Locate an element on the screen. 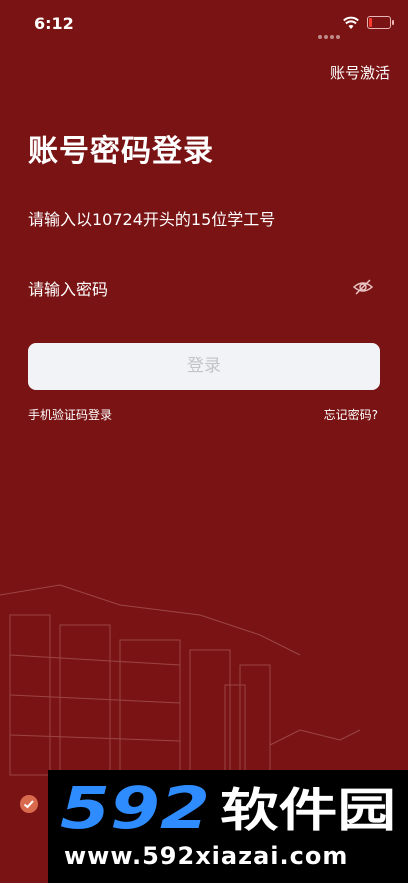  watermark-url: www.592xiazai.com is located at coordinates (206, 856).